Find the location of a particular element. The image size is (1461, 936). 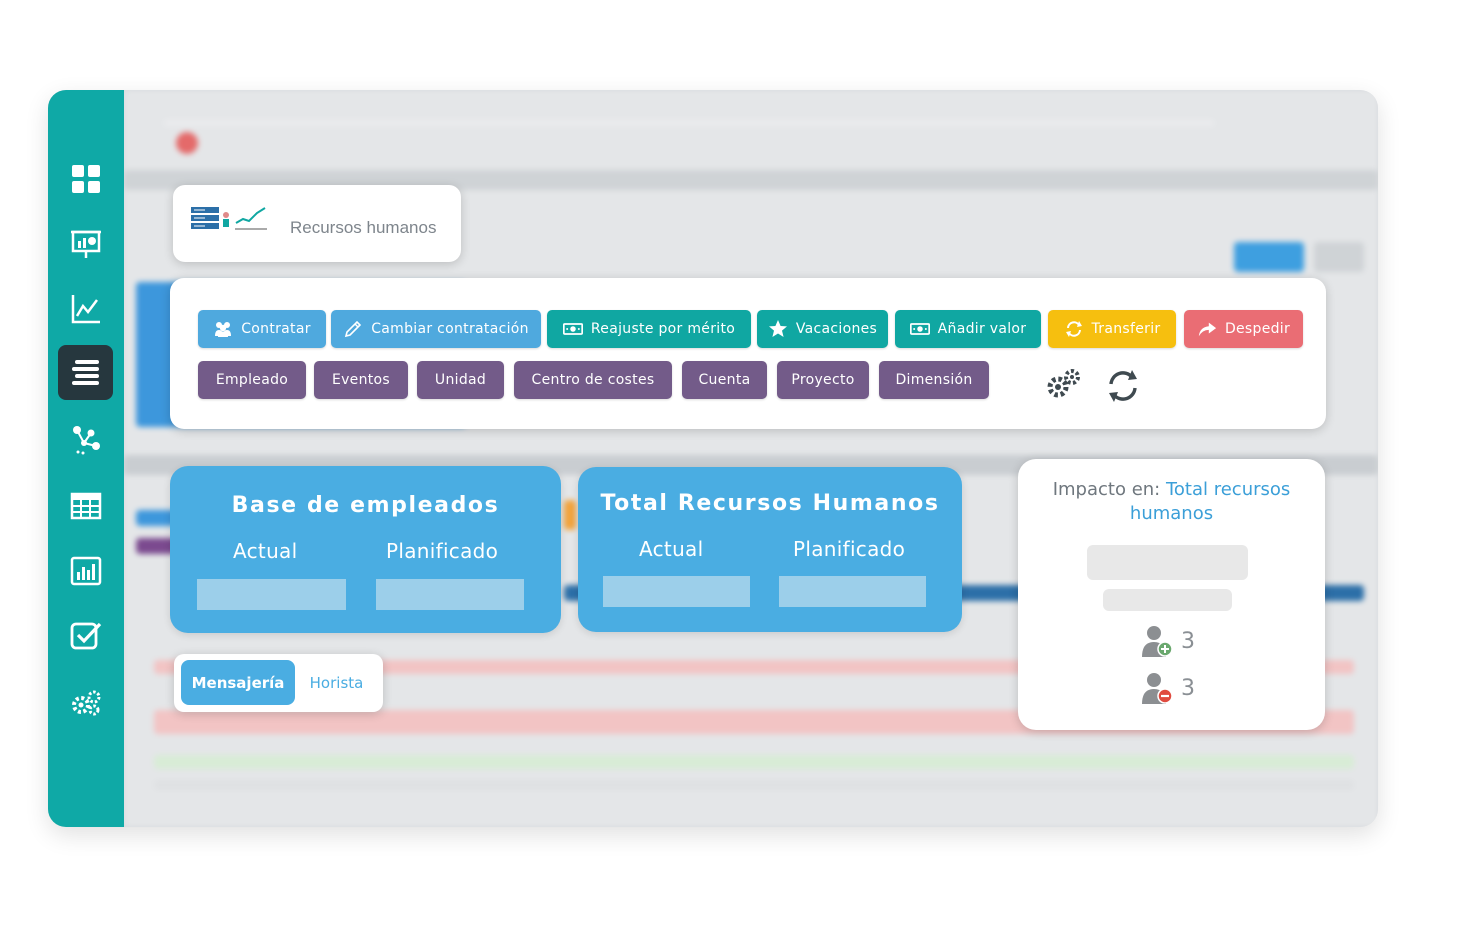

hr-logo-icon is located at coordinates (229, 218).